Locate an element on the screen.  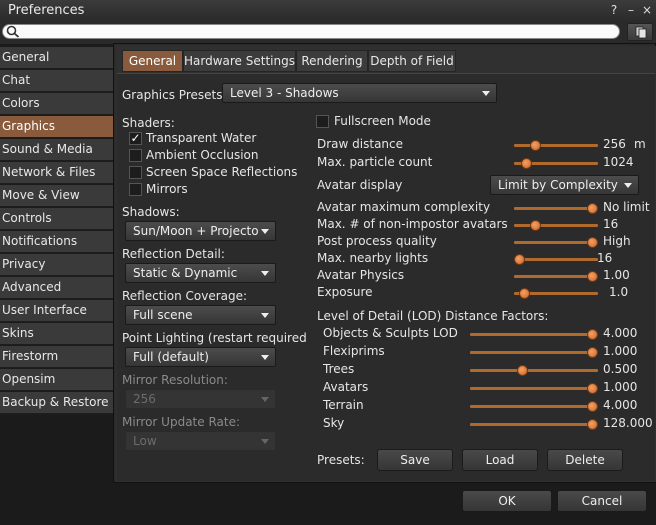
fullscreen-mode-label: Fullscreen Mode is located at coordinates (382, 121).